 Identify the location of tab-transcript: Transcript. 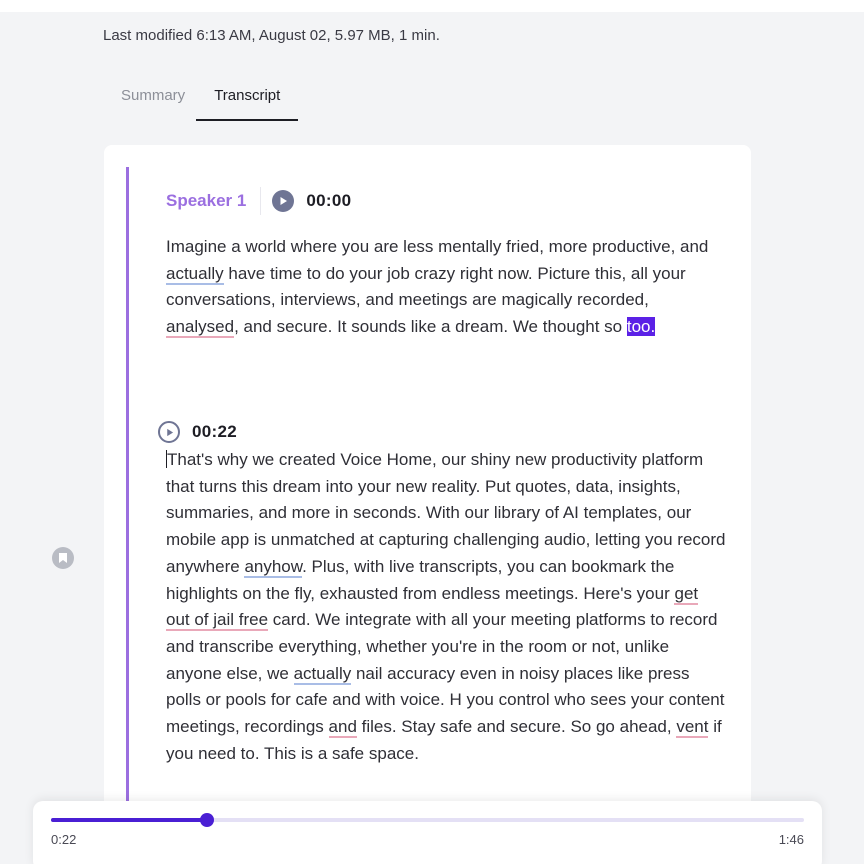
(247, 101).